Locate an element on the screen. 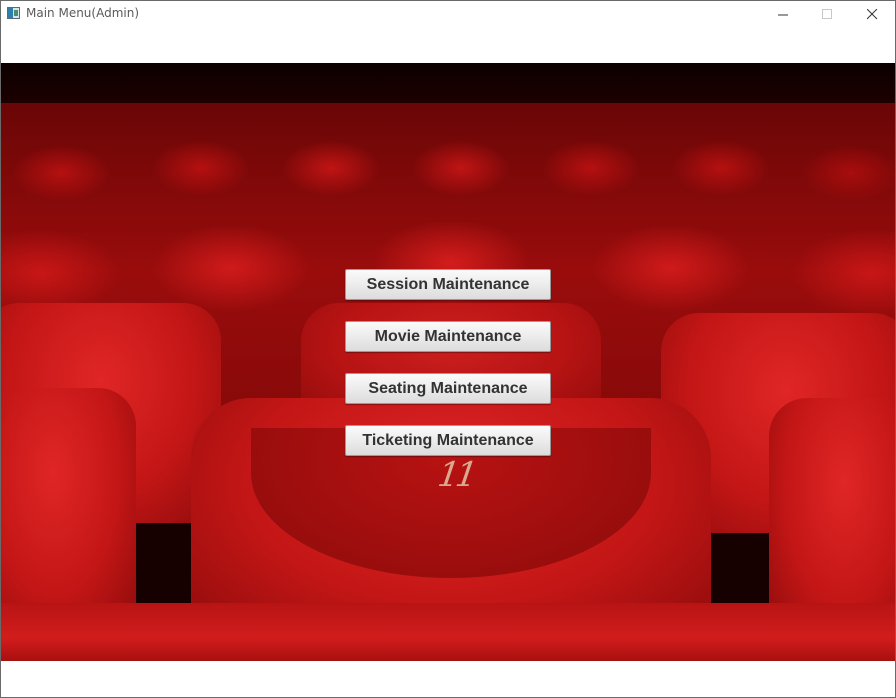  close-icon is located at coordinates (871, 13).